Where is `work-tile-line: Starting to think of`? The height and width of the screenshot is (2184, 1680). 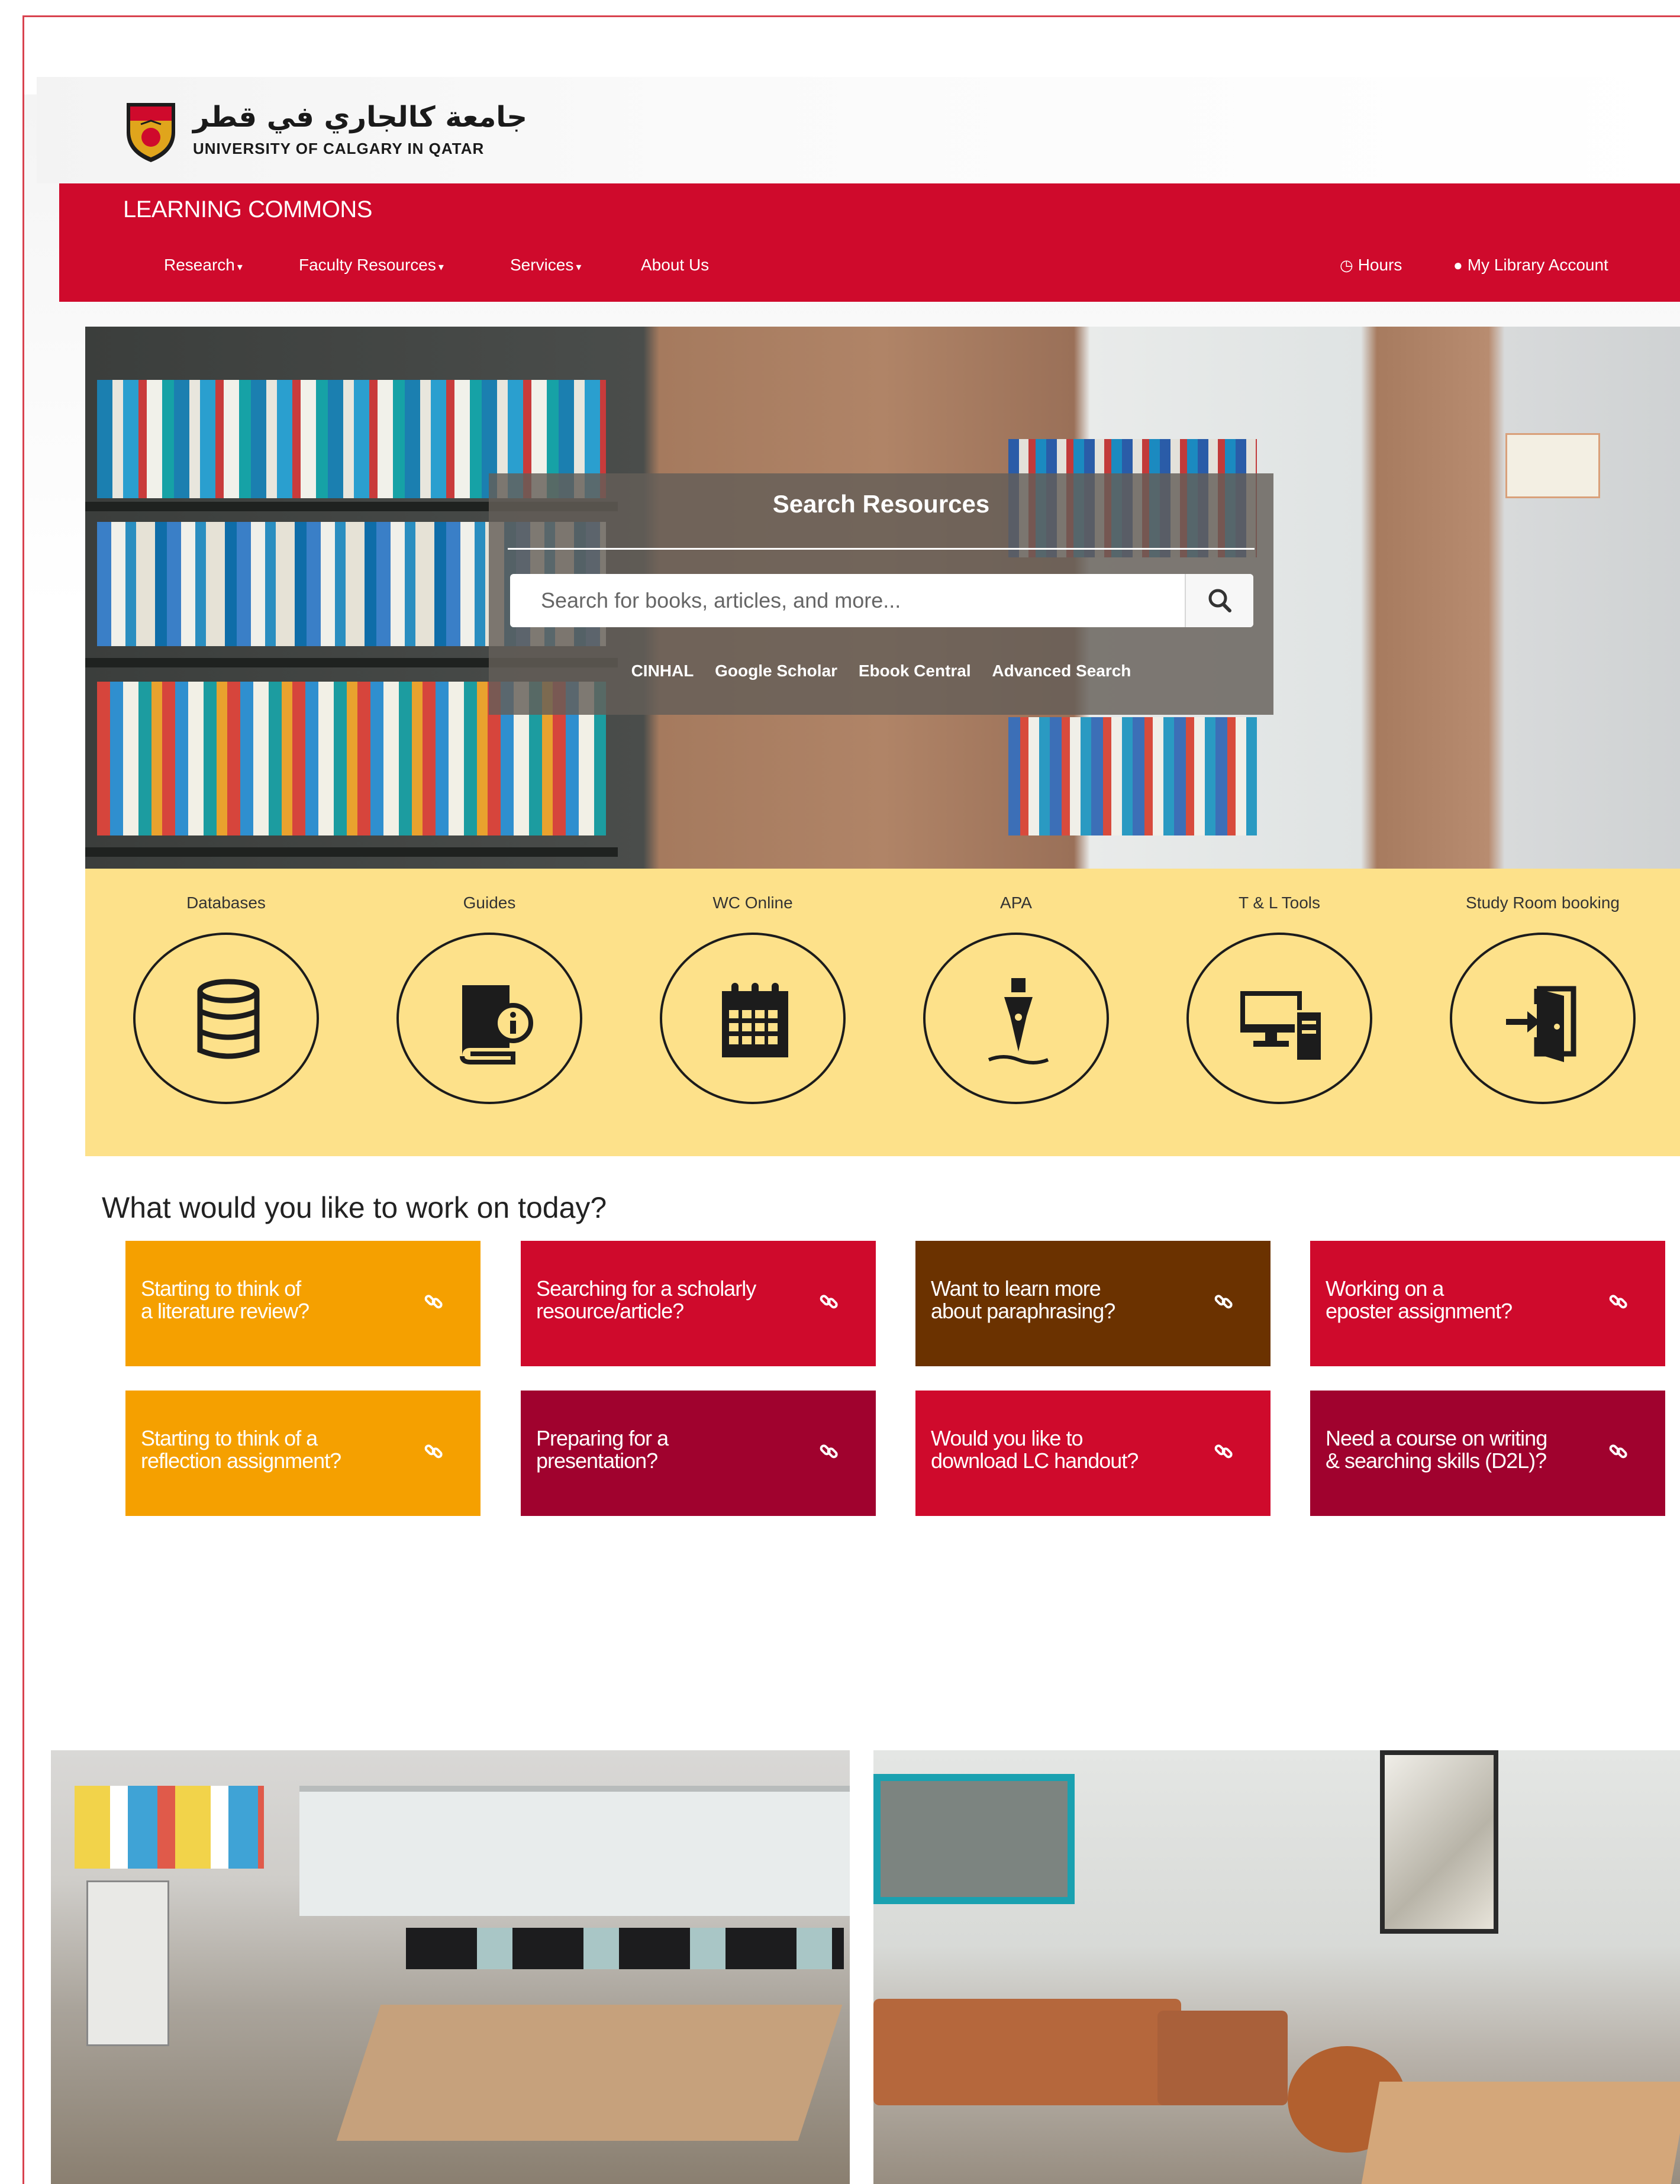
work-tile-line: Starting to think of is located at coordinates (221, 1288).